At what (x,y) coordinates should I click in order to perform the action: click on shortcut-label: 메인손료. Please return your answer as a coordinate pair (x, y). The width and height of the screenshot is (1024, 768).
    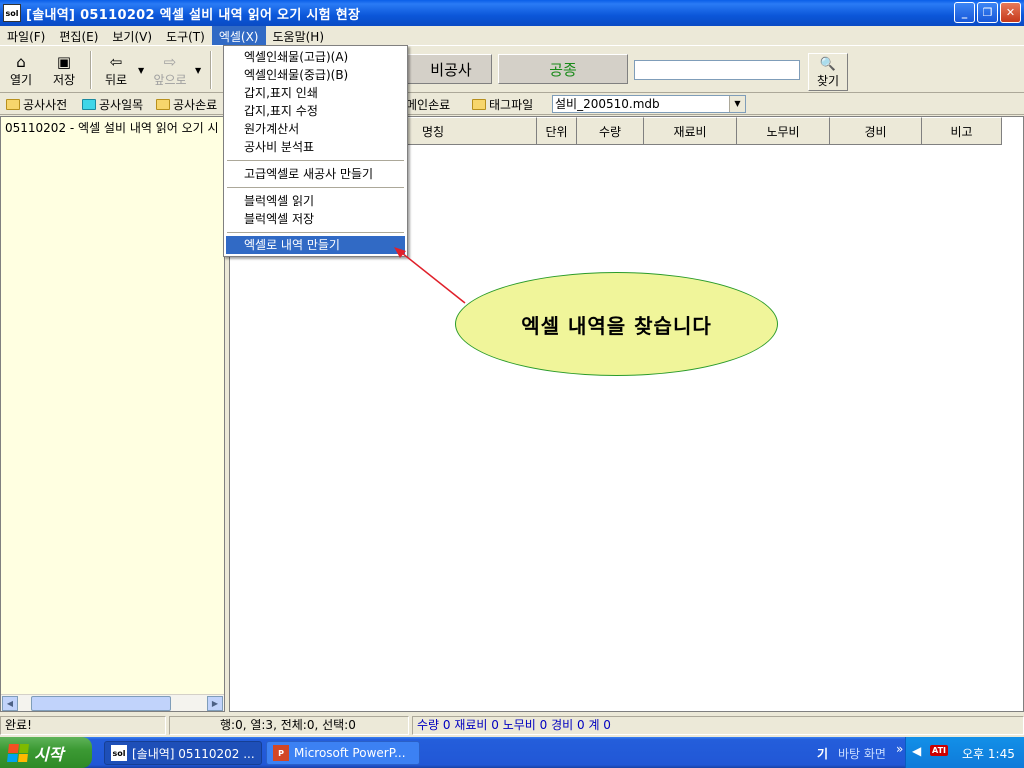
    Looking at the image, I should click on (428, 105).